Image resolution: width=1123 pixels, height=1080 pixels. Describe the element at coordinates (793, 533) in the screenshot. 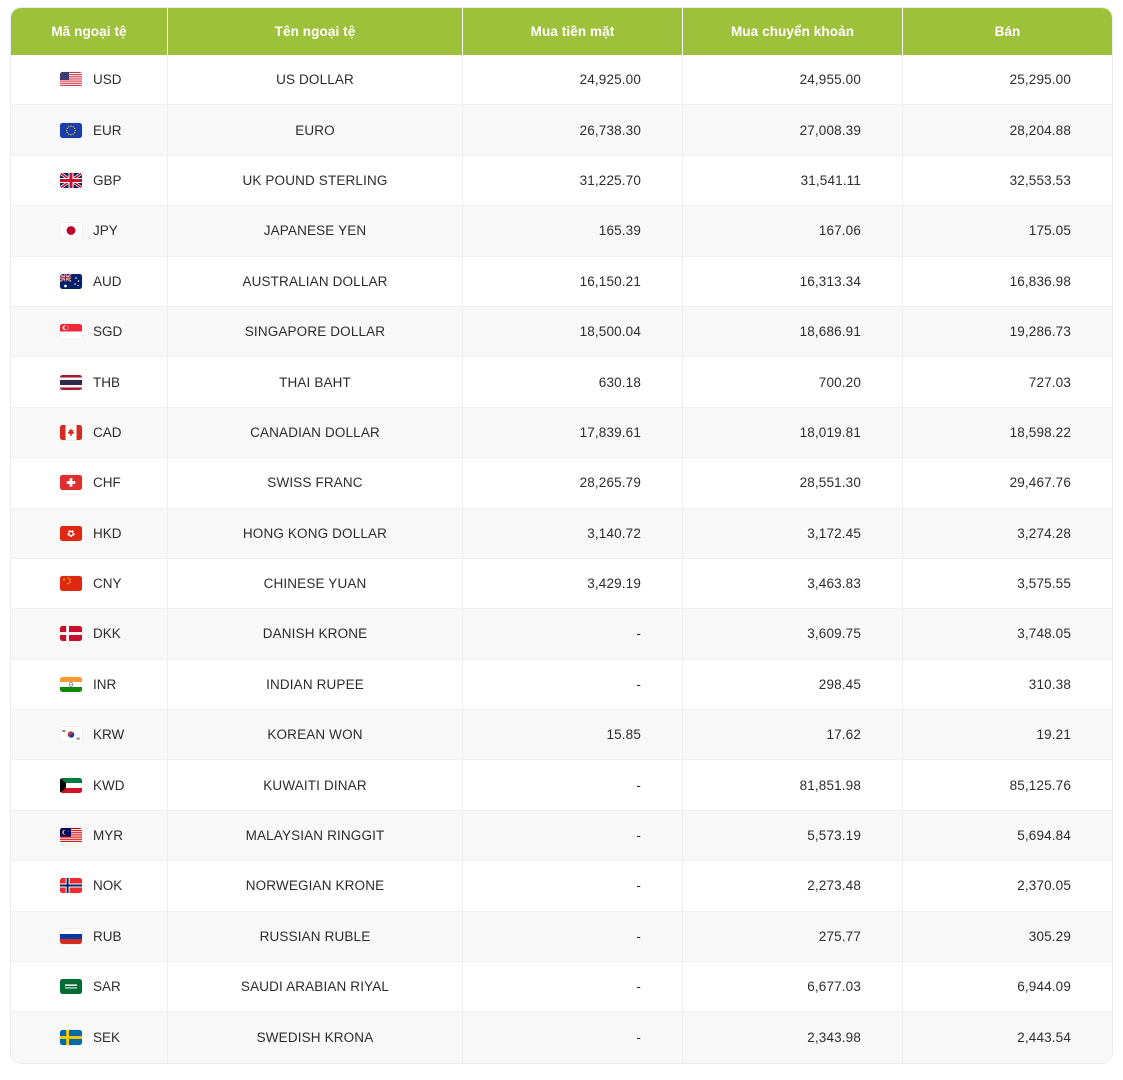

I see `cell-buy-transfer: 3,172.45` at that location.